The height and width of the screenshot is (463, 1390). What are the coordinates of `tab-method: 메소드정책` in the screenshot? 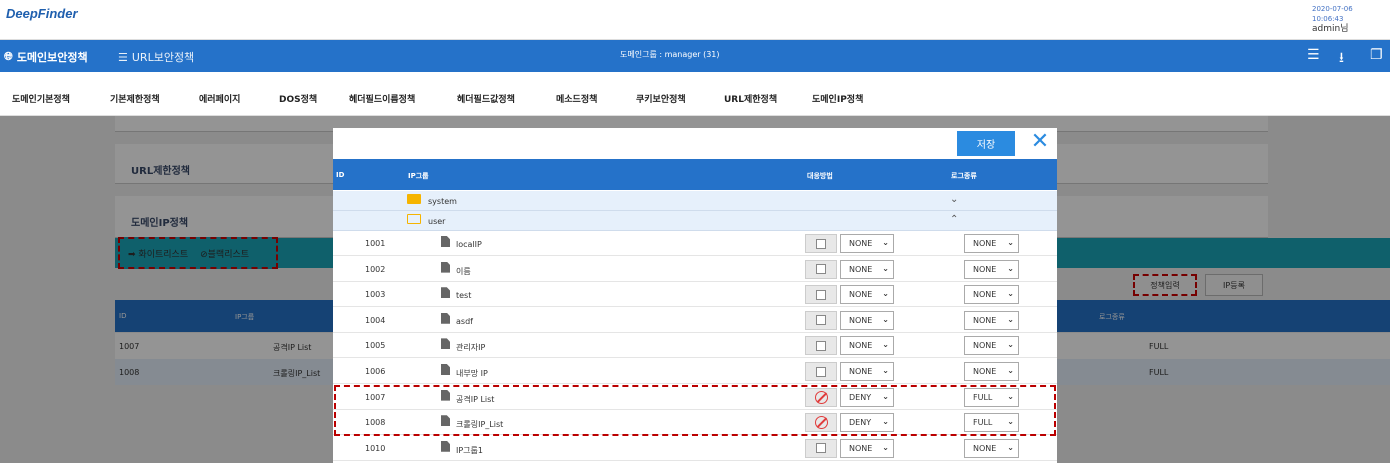 It's located at (576, 98).